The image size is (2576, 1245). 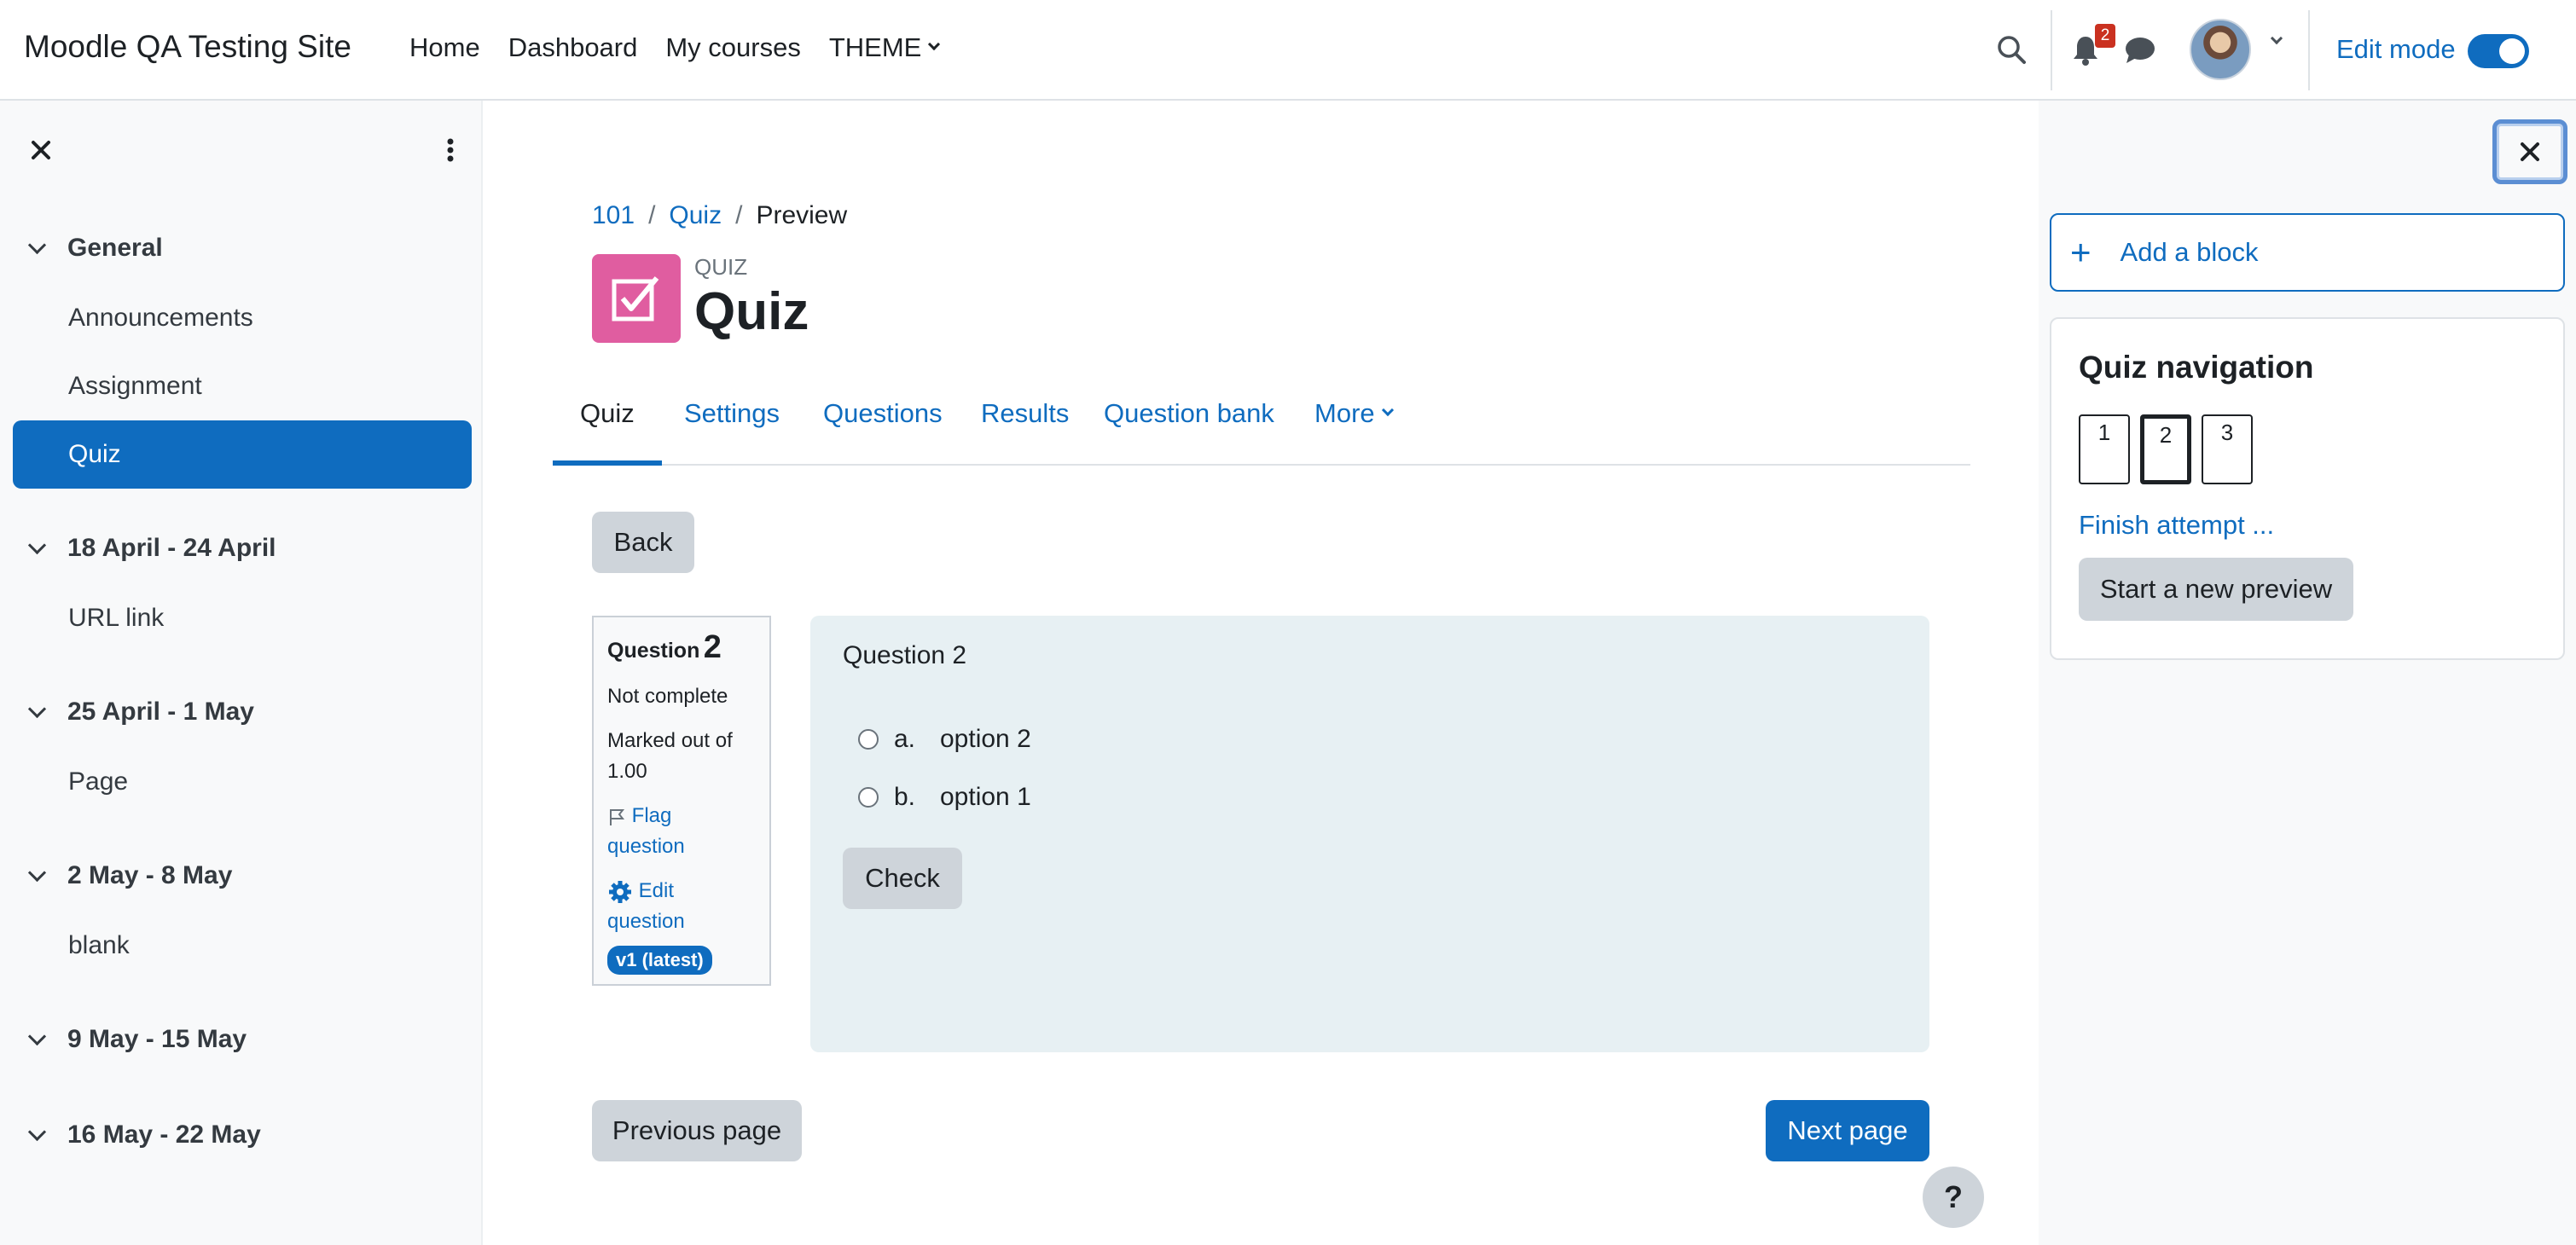 I want to click on user-menu-chevron-down-icon, so click(x=2276, y=38).